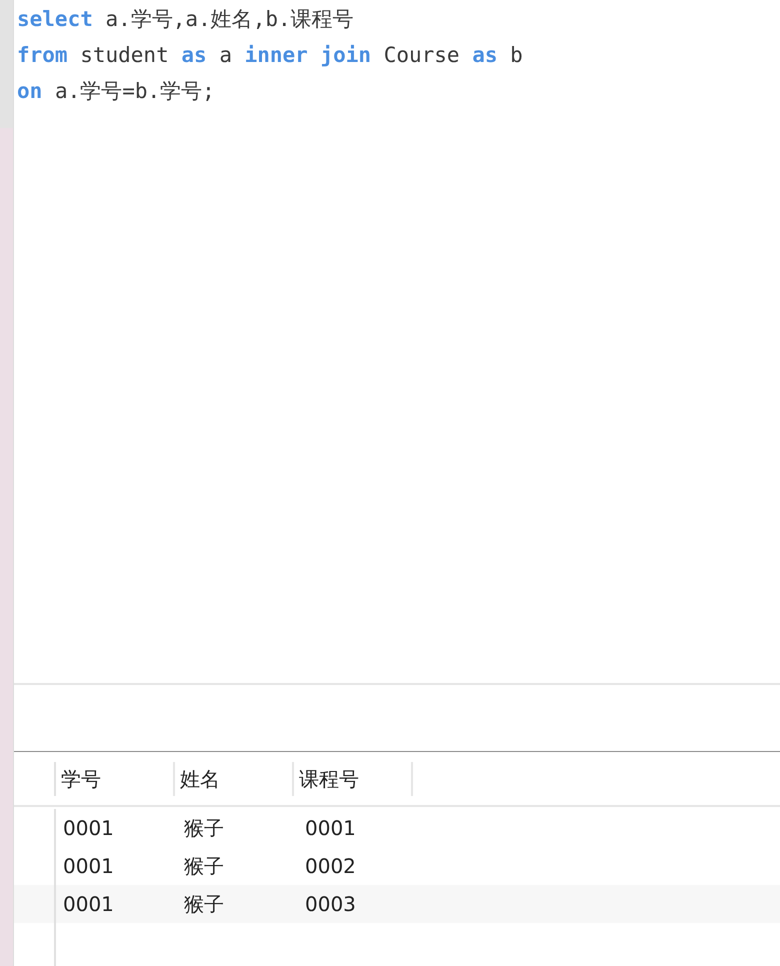  Describe the element at coordinates (330, 866) in the screenshot. I see `table-cell-text: 0002` at that location.